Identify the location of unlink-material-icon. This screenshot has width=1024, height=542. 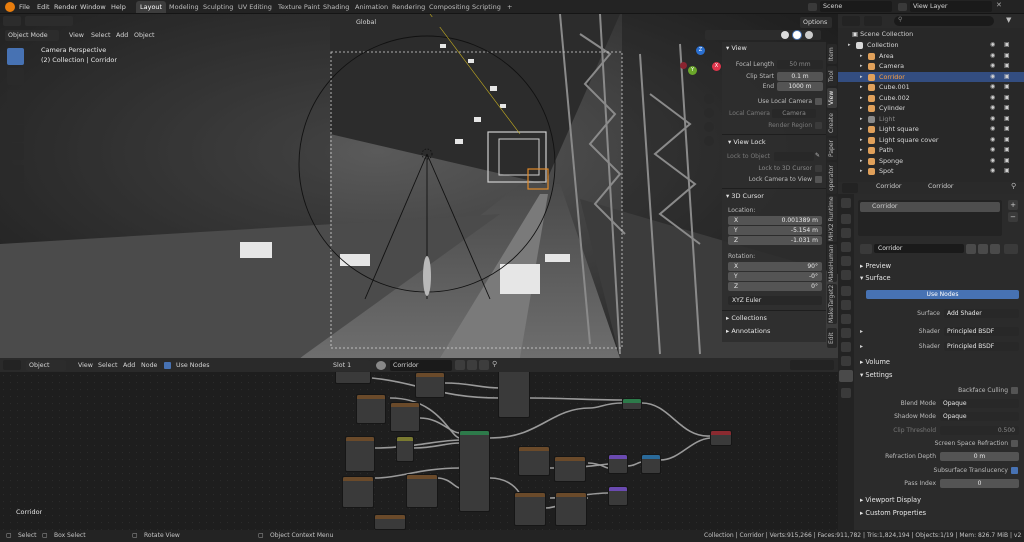
(995, 249).